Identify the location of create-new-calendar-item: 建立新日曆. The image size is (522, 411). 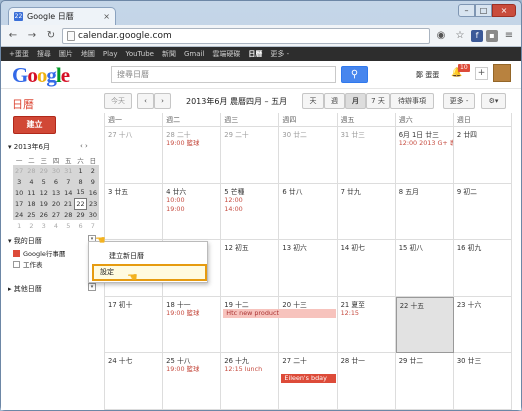
(126, 256).